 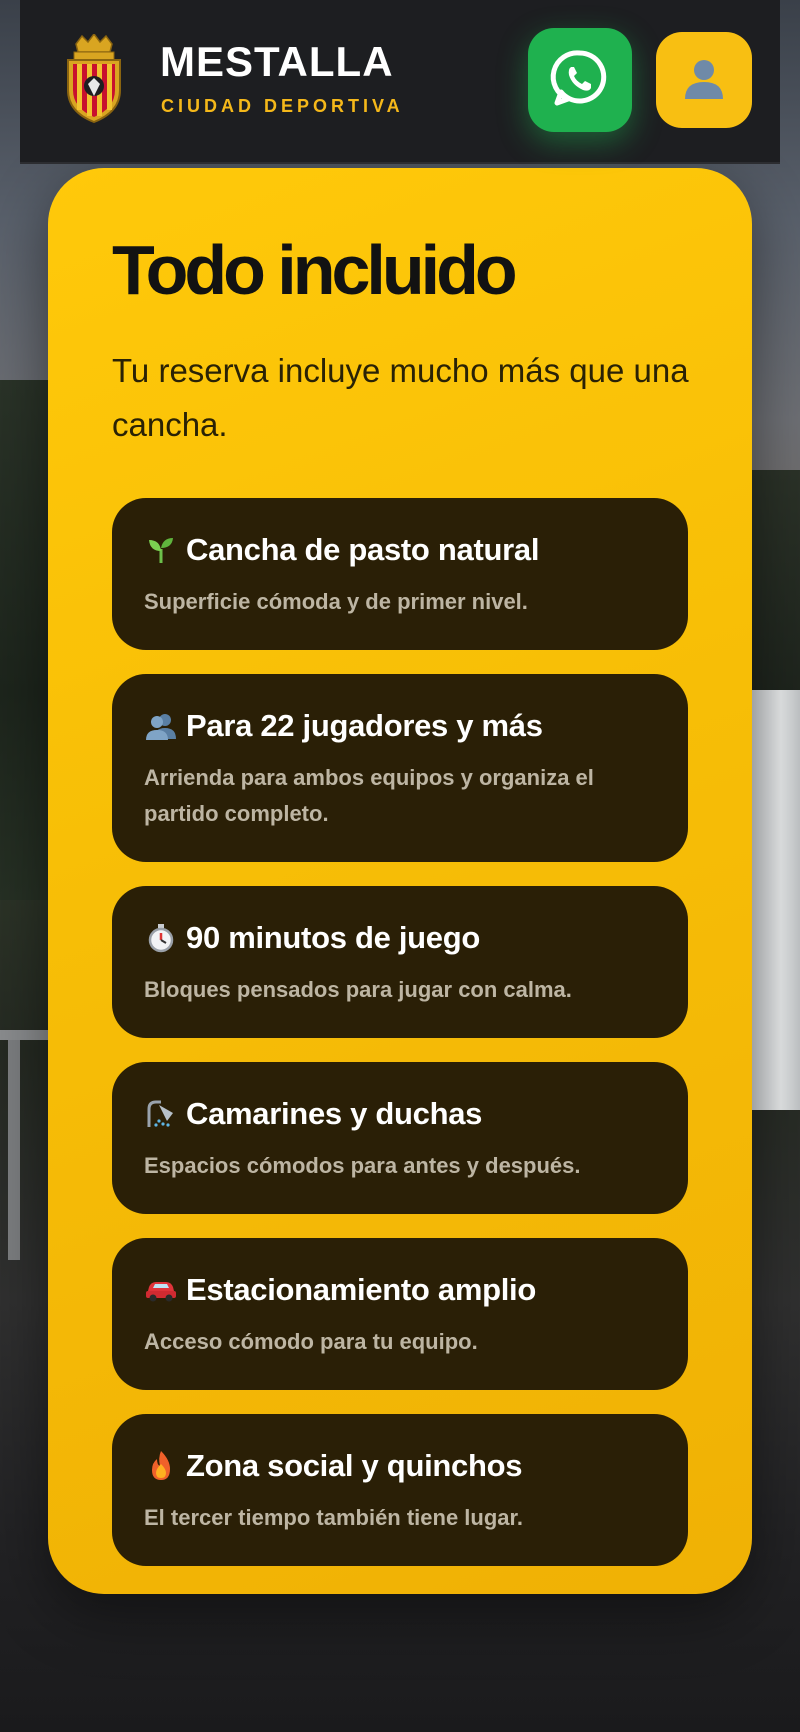 What do you see at coordinates (336, 601) in the screenshot?
I see `feature-description: Superficie cómoda y de primer nivel.` at bounding box center [336, 601].